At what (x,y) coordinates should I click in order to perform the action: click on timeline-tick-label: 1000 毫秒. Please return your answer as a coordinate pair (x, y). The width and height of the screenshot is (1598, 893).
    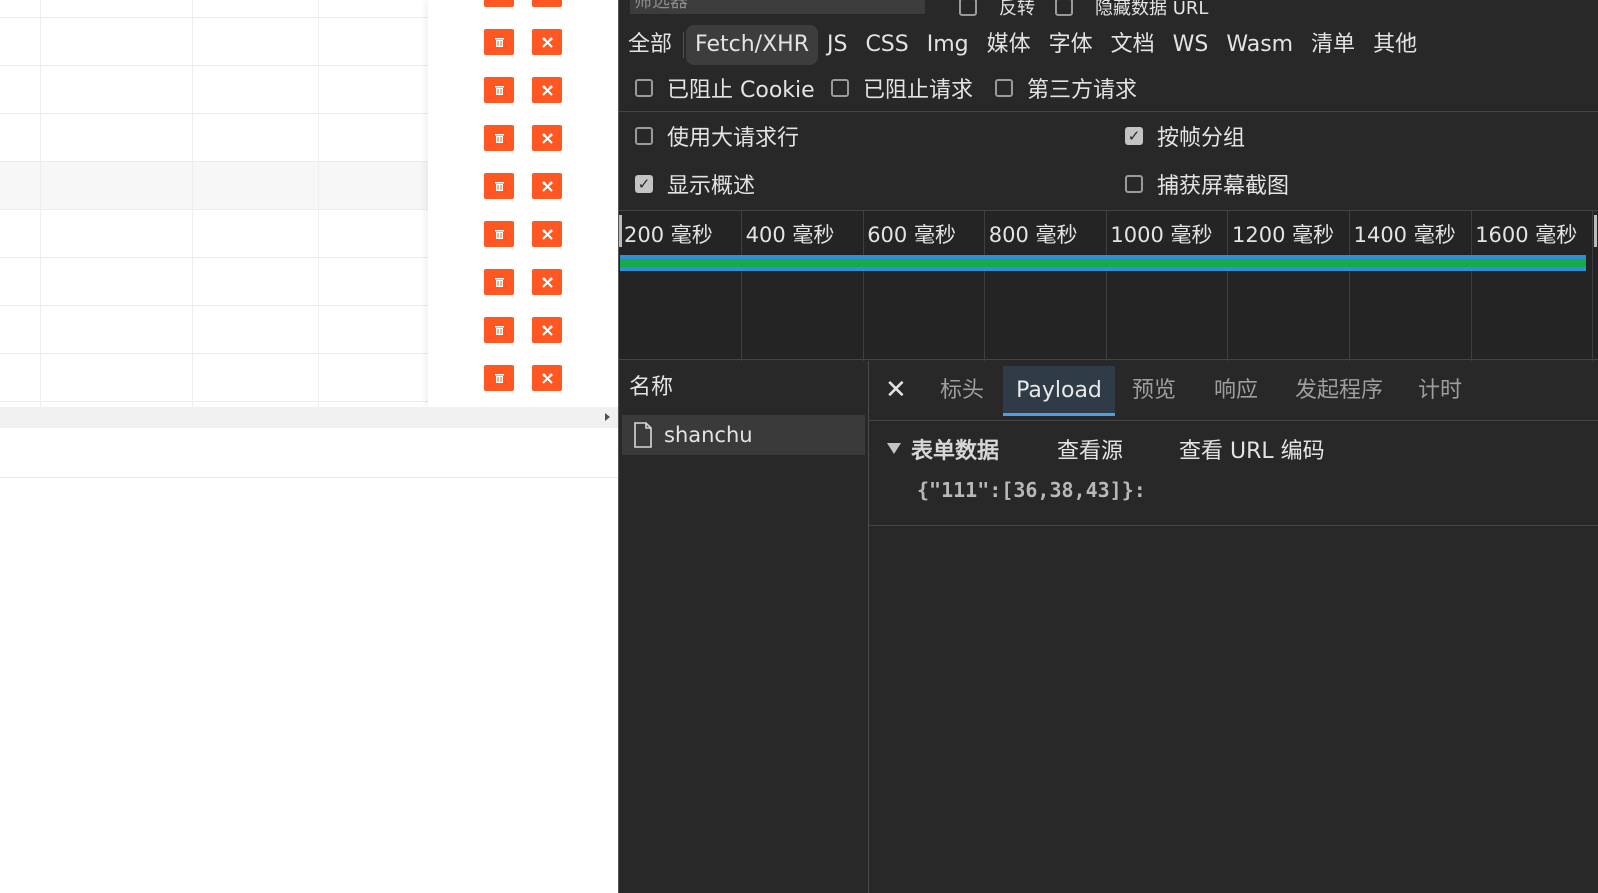
    Looking at the image, I should click on (1161, 235).